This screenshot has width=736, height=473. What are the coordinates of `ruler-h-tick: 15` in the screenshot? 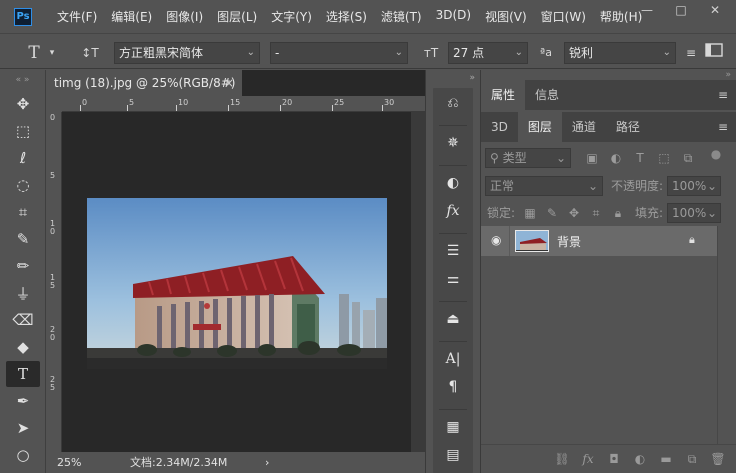 It's located at (235, 102).